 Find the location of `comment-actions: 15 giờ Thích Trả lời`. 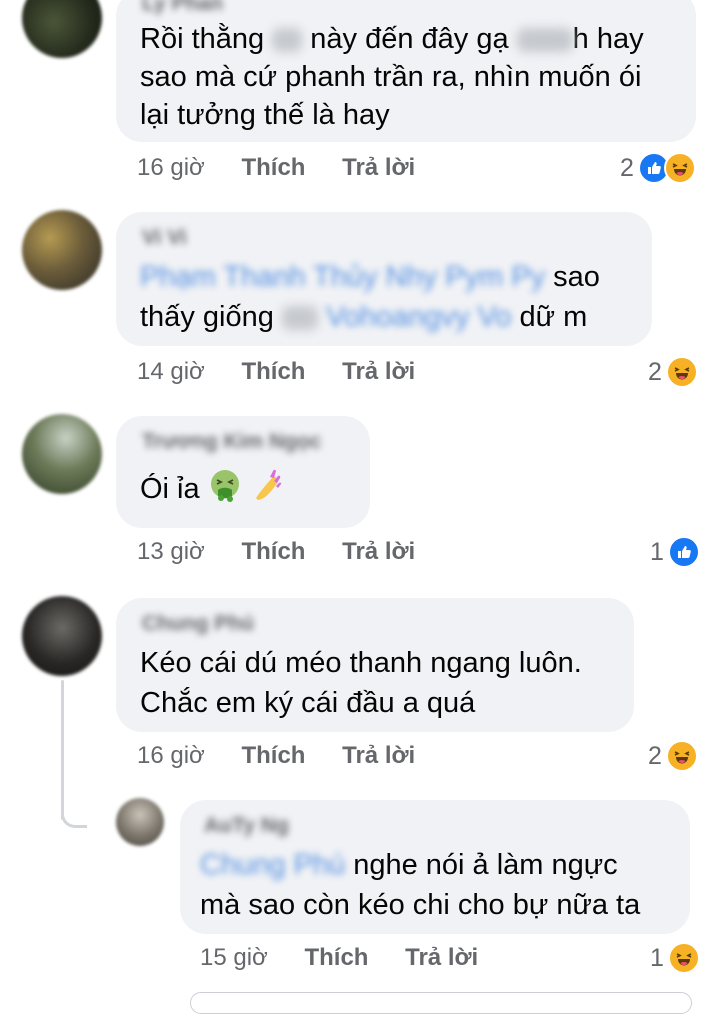

comment-actions: 15 giờ Thích Trả lời is located at coordinates (339, 958).